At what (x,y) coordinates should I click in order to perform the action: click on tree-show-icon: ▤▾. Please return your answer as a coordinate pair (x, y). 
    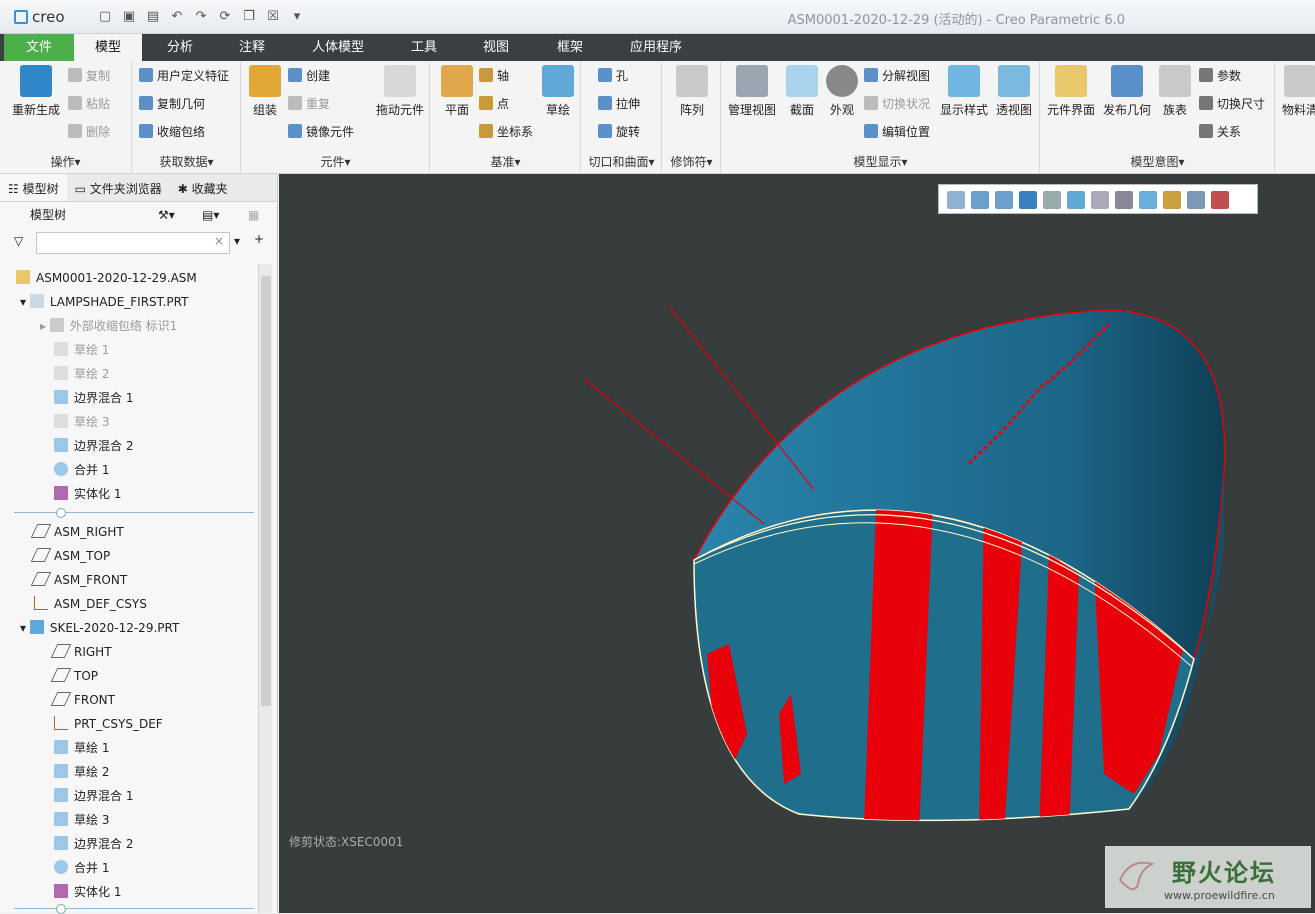
    Looking at the image, I should click on (210, 215).